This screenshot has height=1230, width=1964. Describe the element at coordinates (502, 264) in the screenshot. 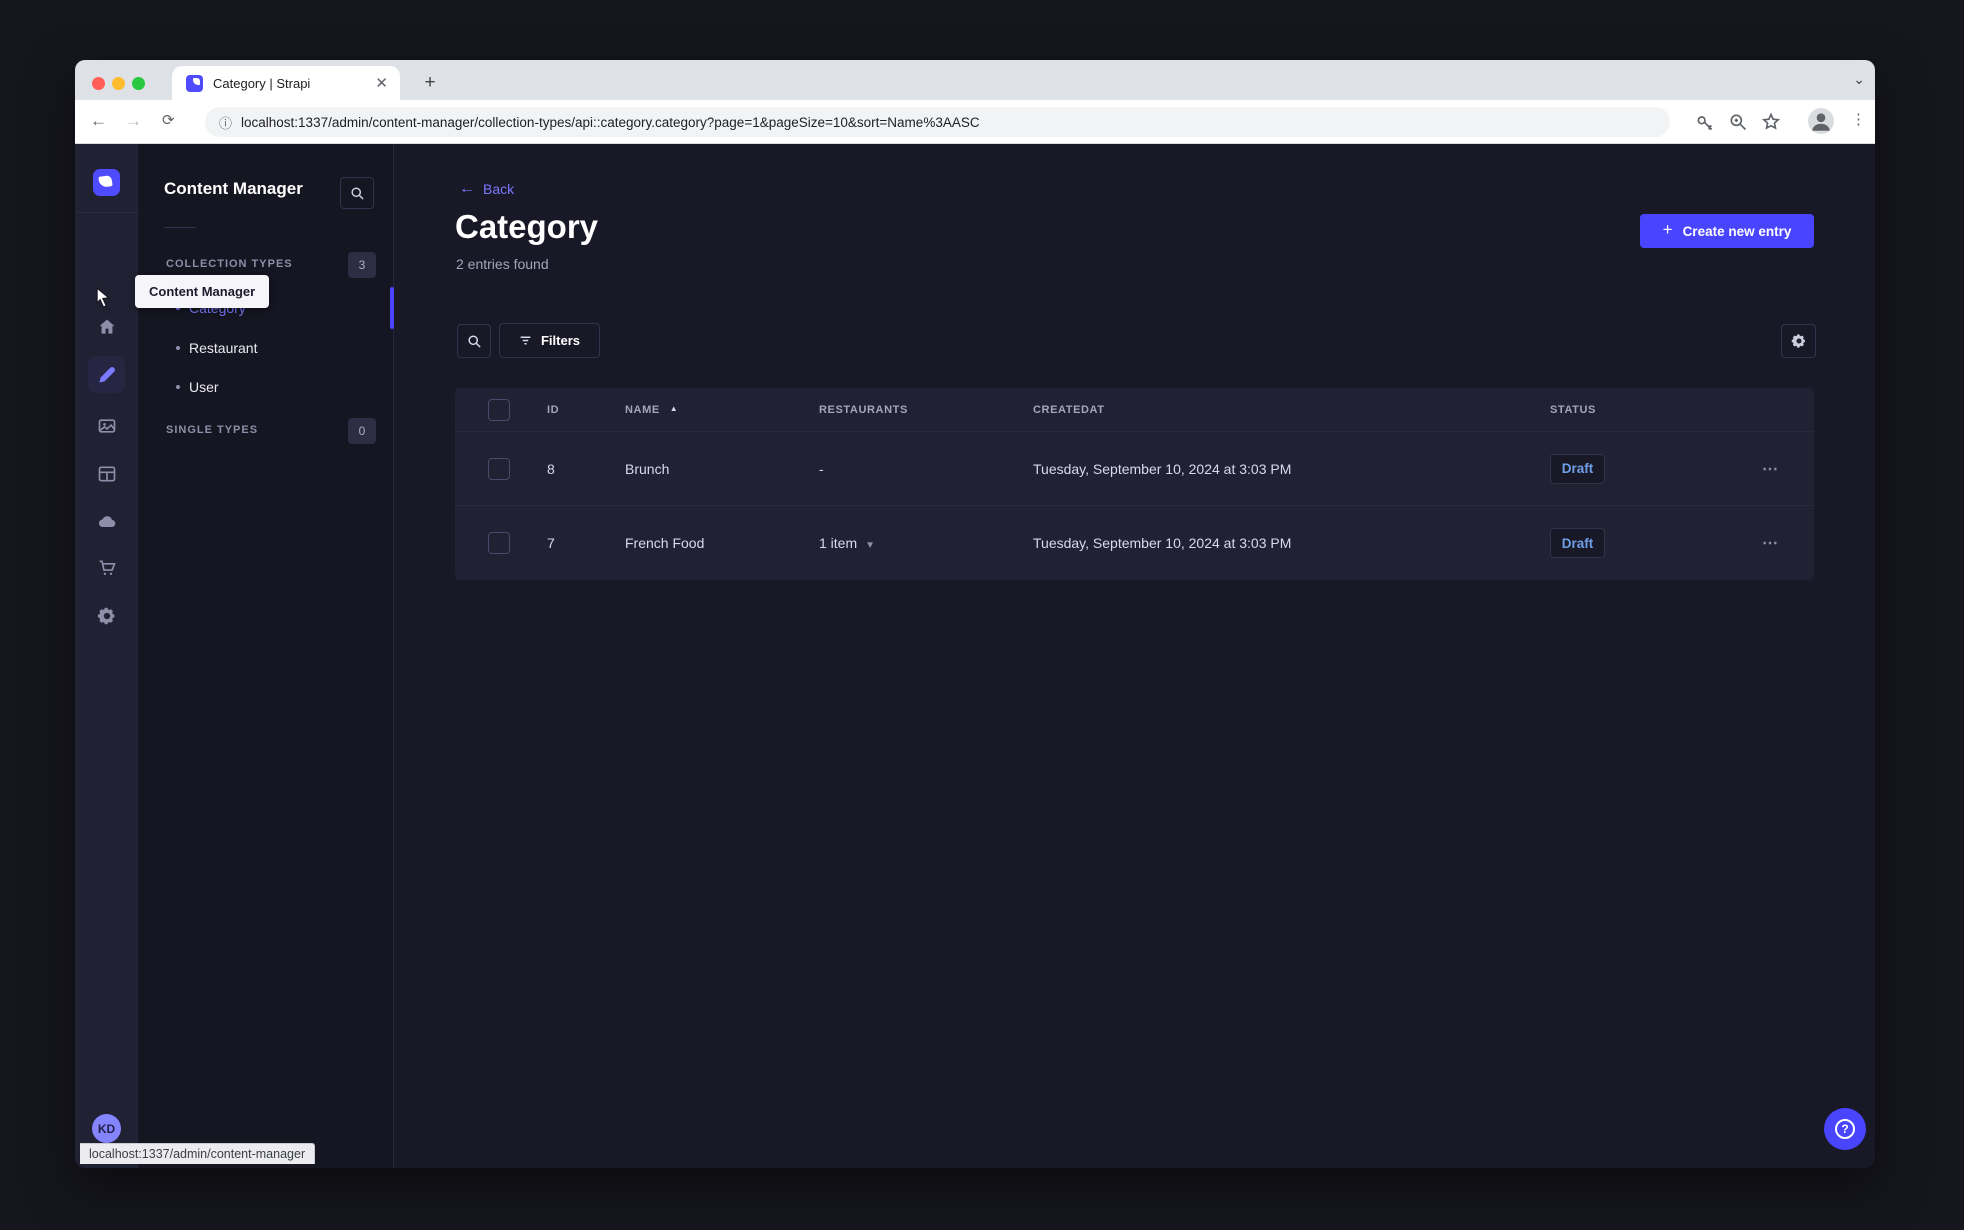

I see `entries-count: 2 entries found` at that location.